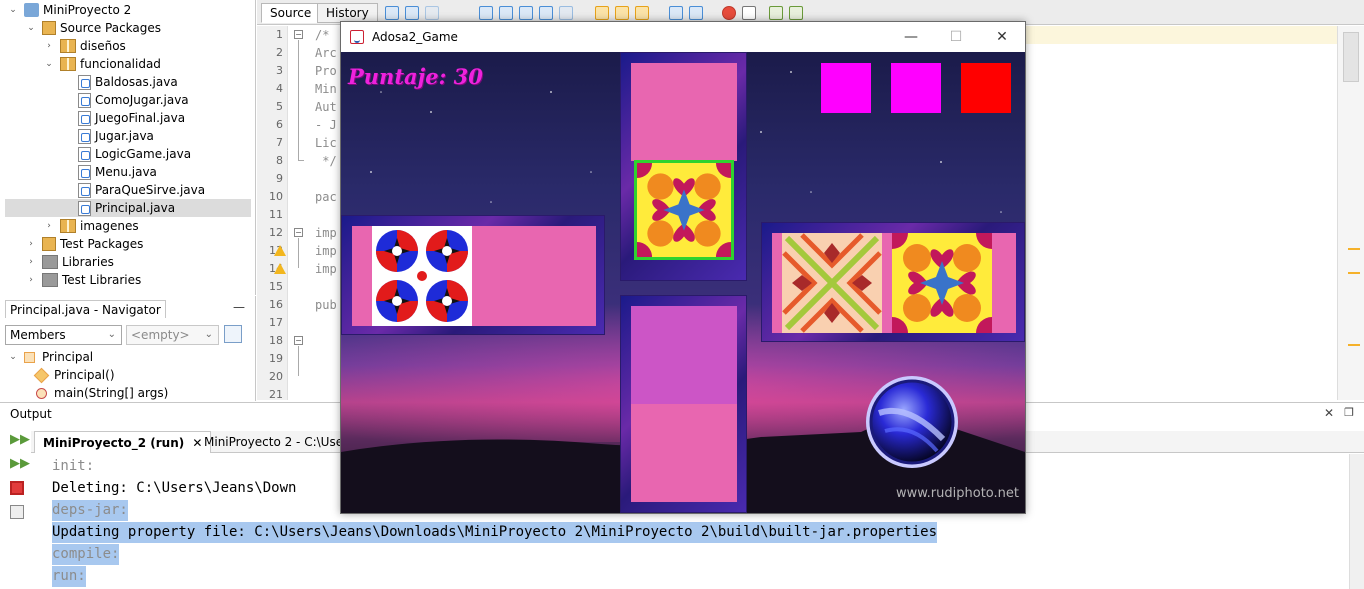 The image size is (1364, 589). I want to click on maximize-button: ☐, so click(956, 37).